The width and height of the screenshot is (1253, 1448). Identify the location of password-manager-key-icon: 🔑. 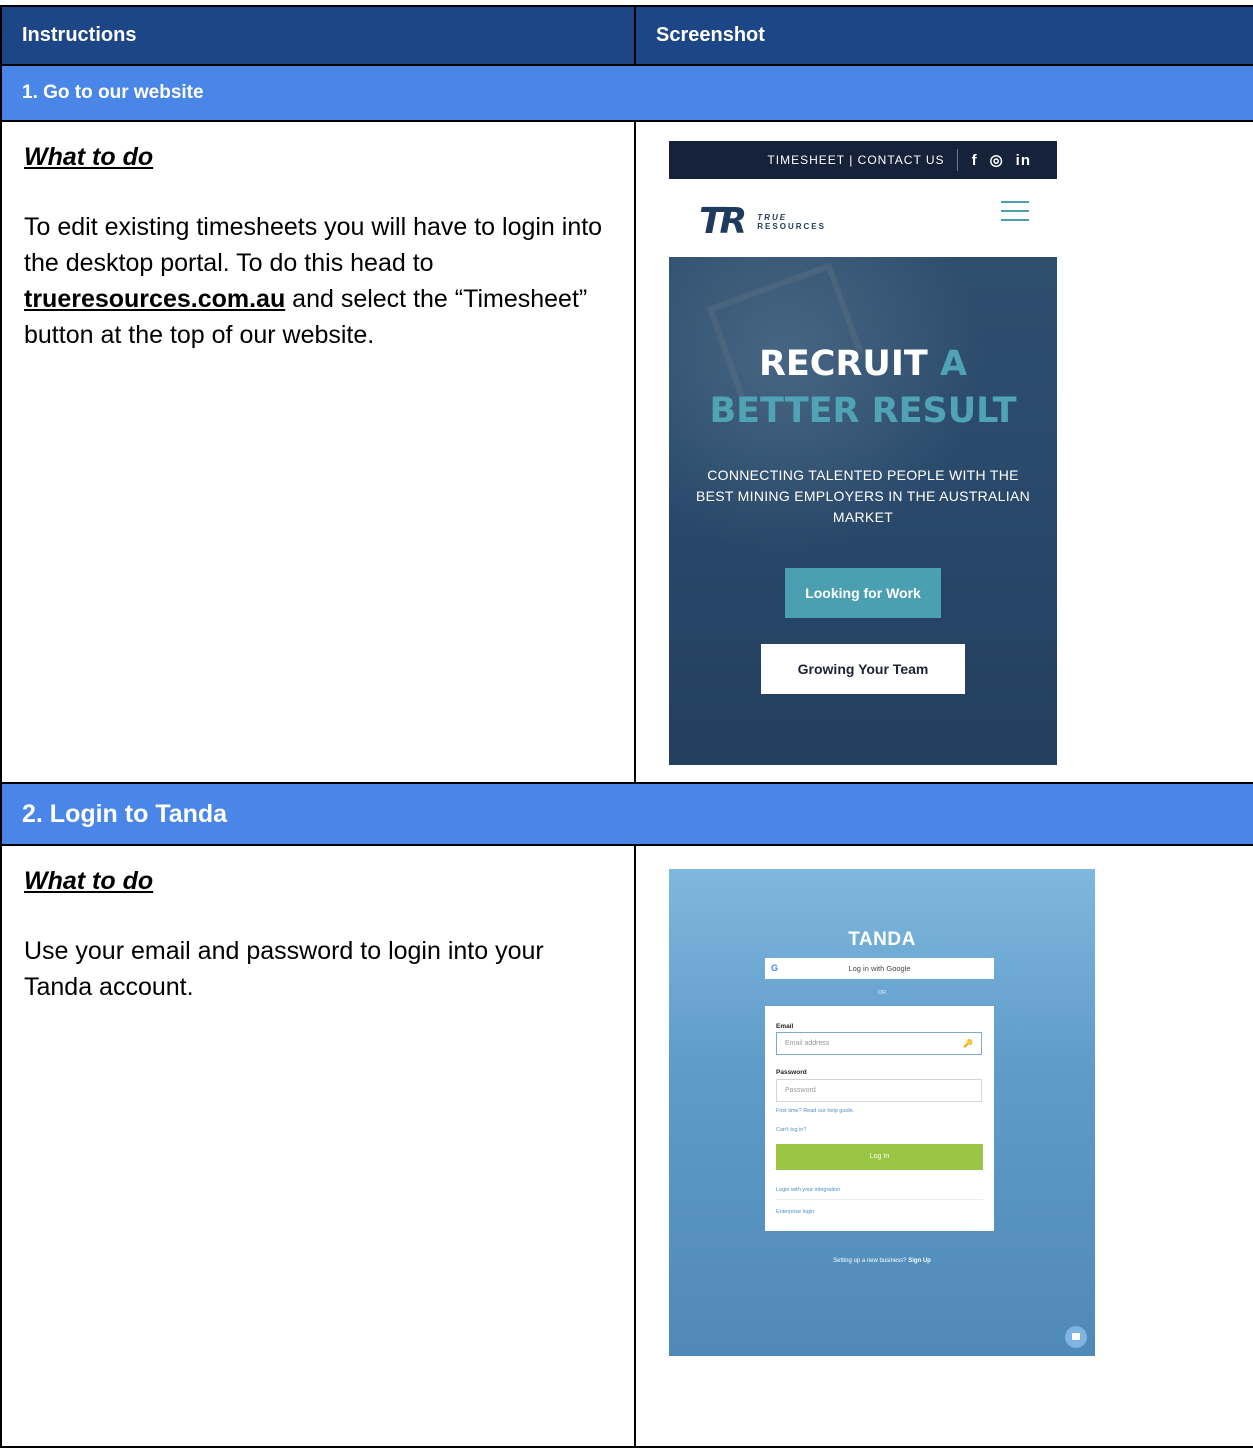
(968, 1043).